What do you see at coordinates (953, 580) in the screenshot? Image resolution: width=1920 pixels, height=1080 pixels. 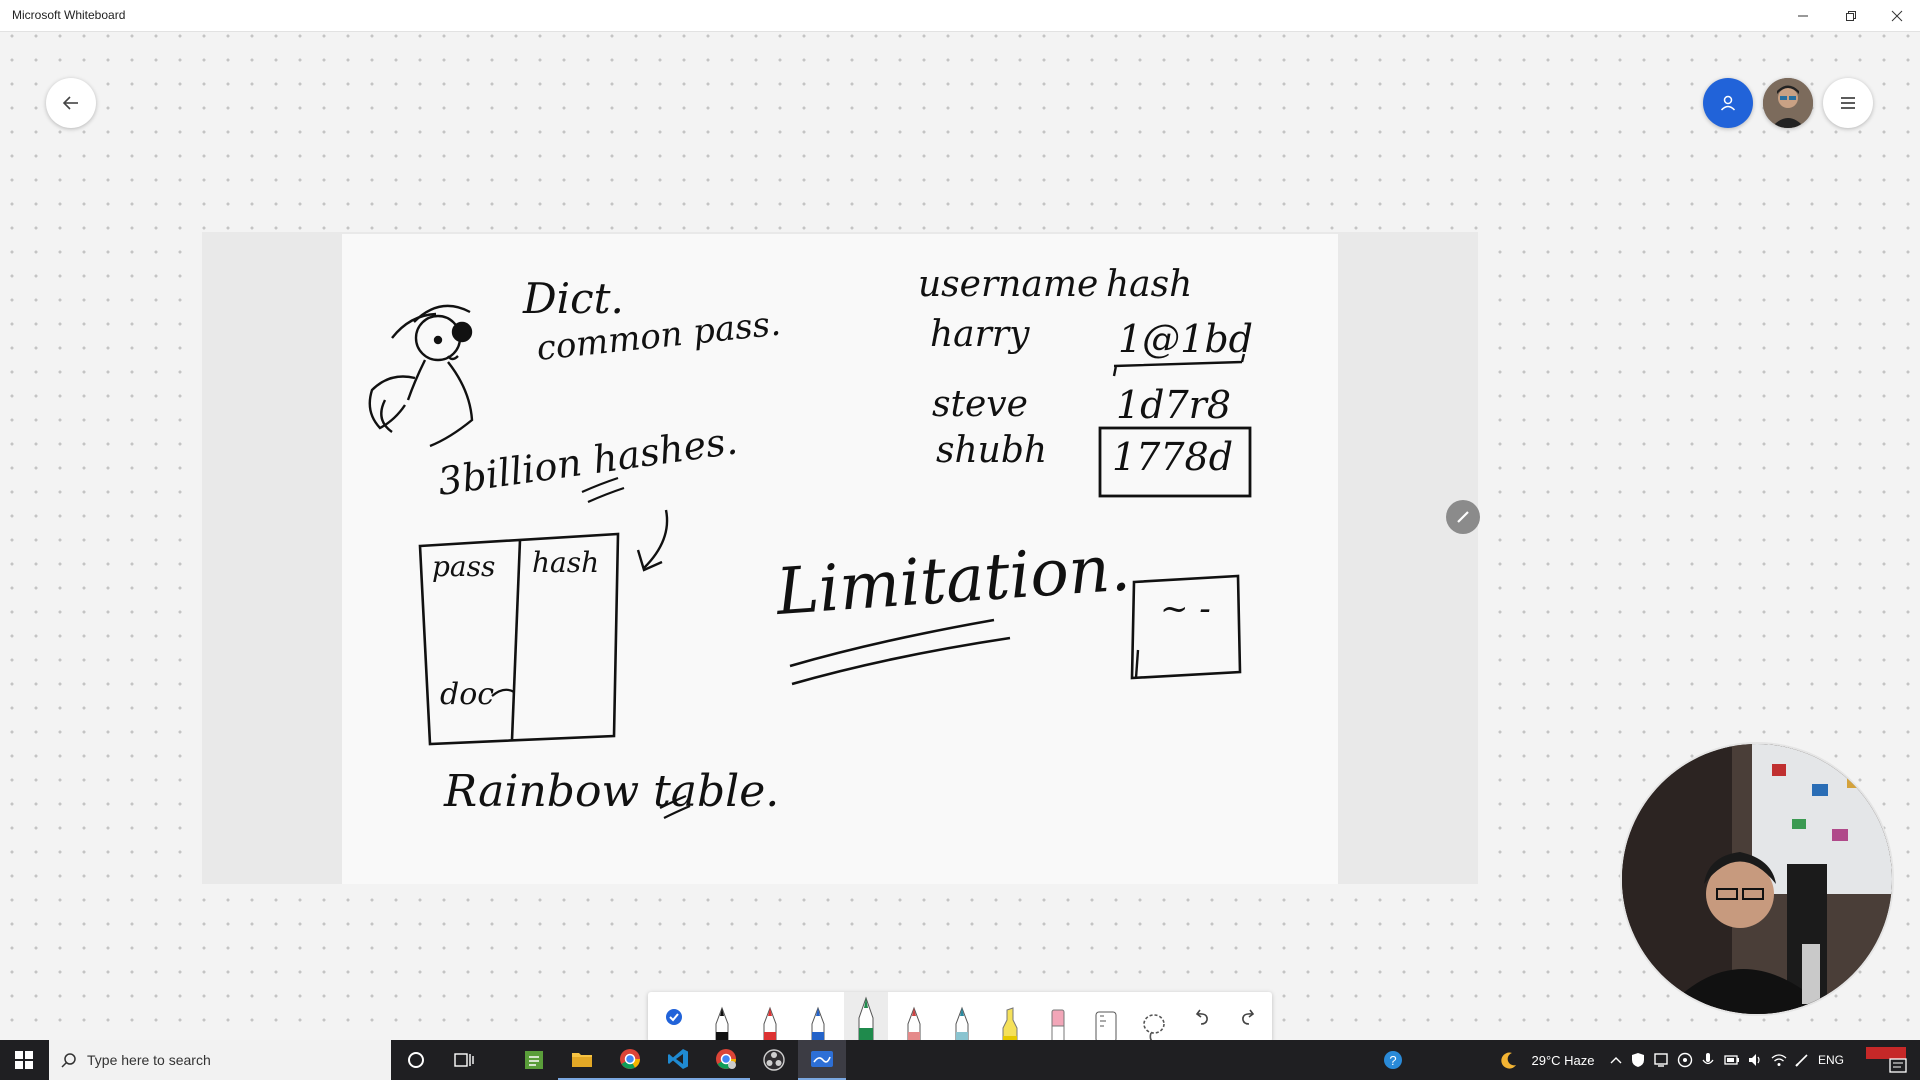 I see `ink-limitation: Limitation.` at bounding box center [953, 580].